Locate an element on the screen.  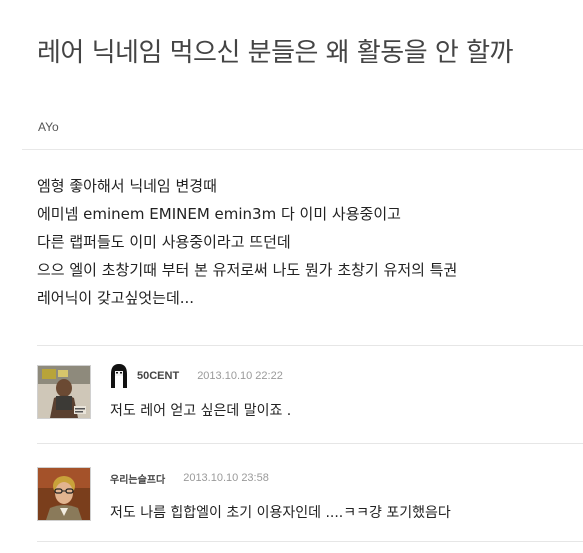
comment-date: 2013.10.10 22:22 is located at coordinates (240, 376).